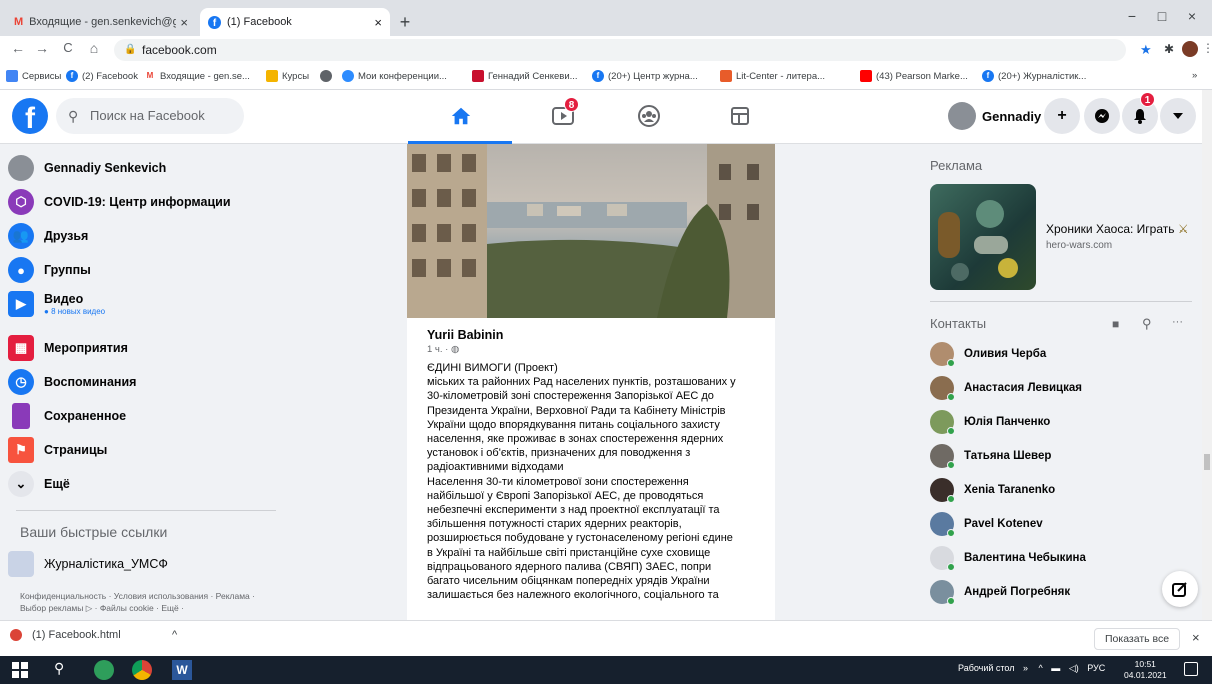 The height and width of the screenshot is (684, 1212). I want to click on chrome-icon, so click(142, 670).